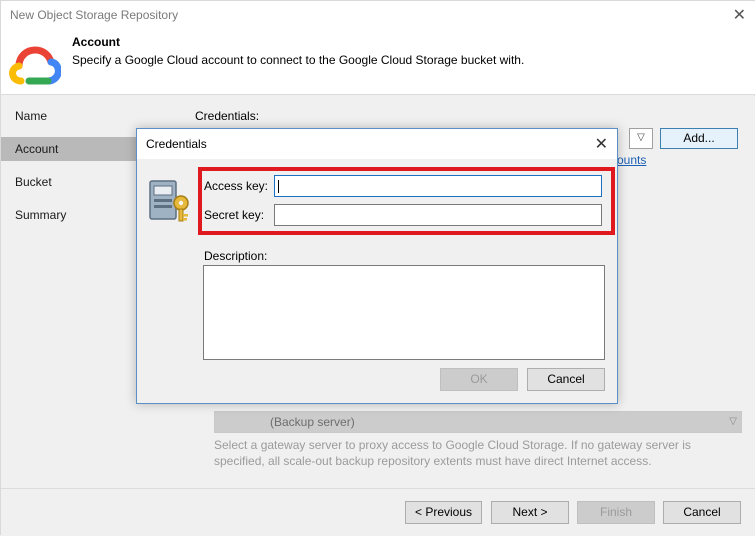 The height and width of the screenshot is (536, 755). Describe the element at coordinates (312, 422) in the screenshot. I see `gateway-select-value: (Backup server)` at that location.